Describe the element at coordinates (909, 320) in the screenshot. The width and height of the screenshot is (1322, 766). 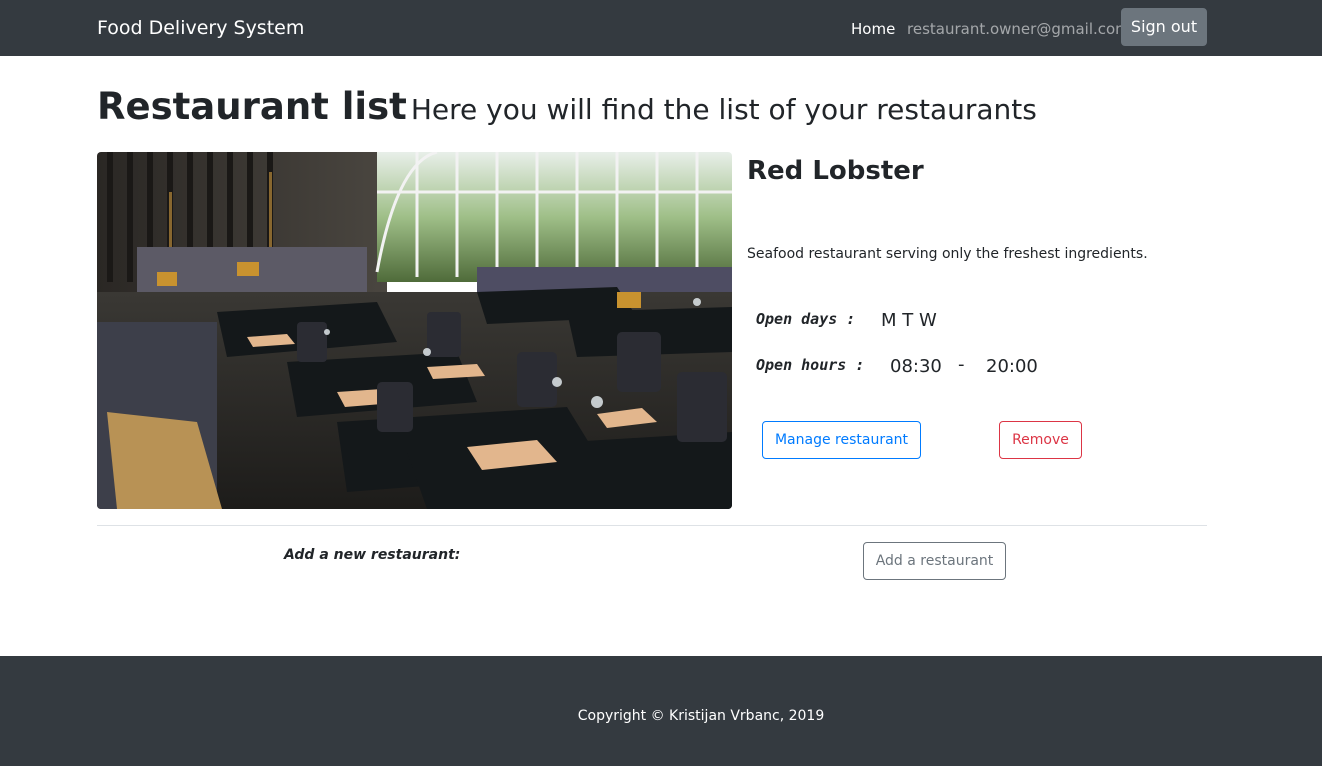
I see `open-days-value: M T W` at that location.